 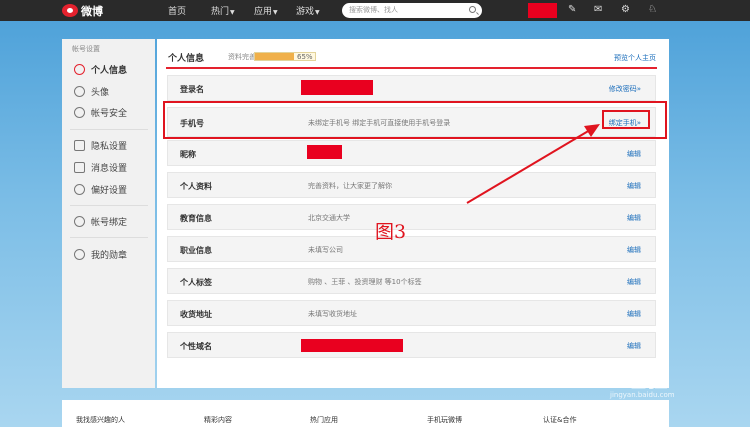 I want to click on footer: 我找感兴趣的人 精彩内容 热门应用 手机玩微博 认证&合作, so click(x=365, y=413).